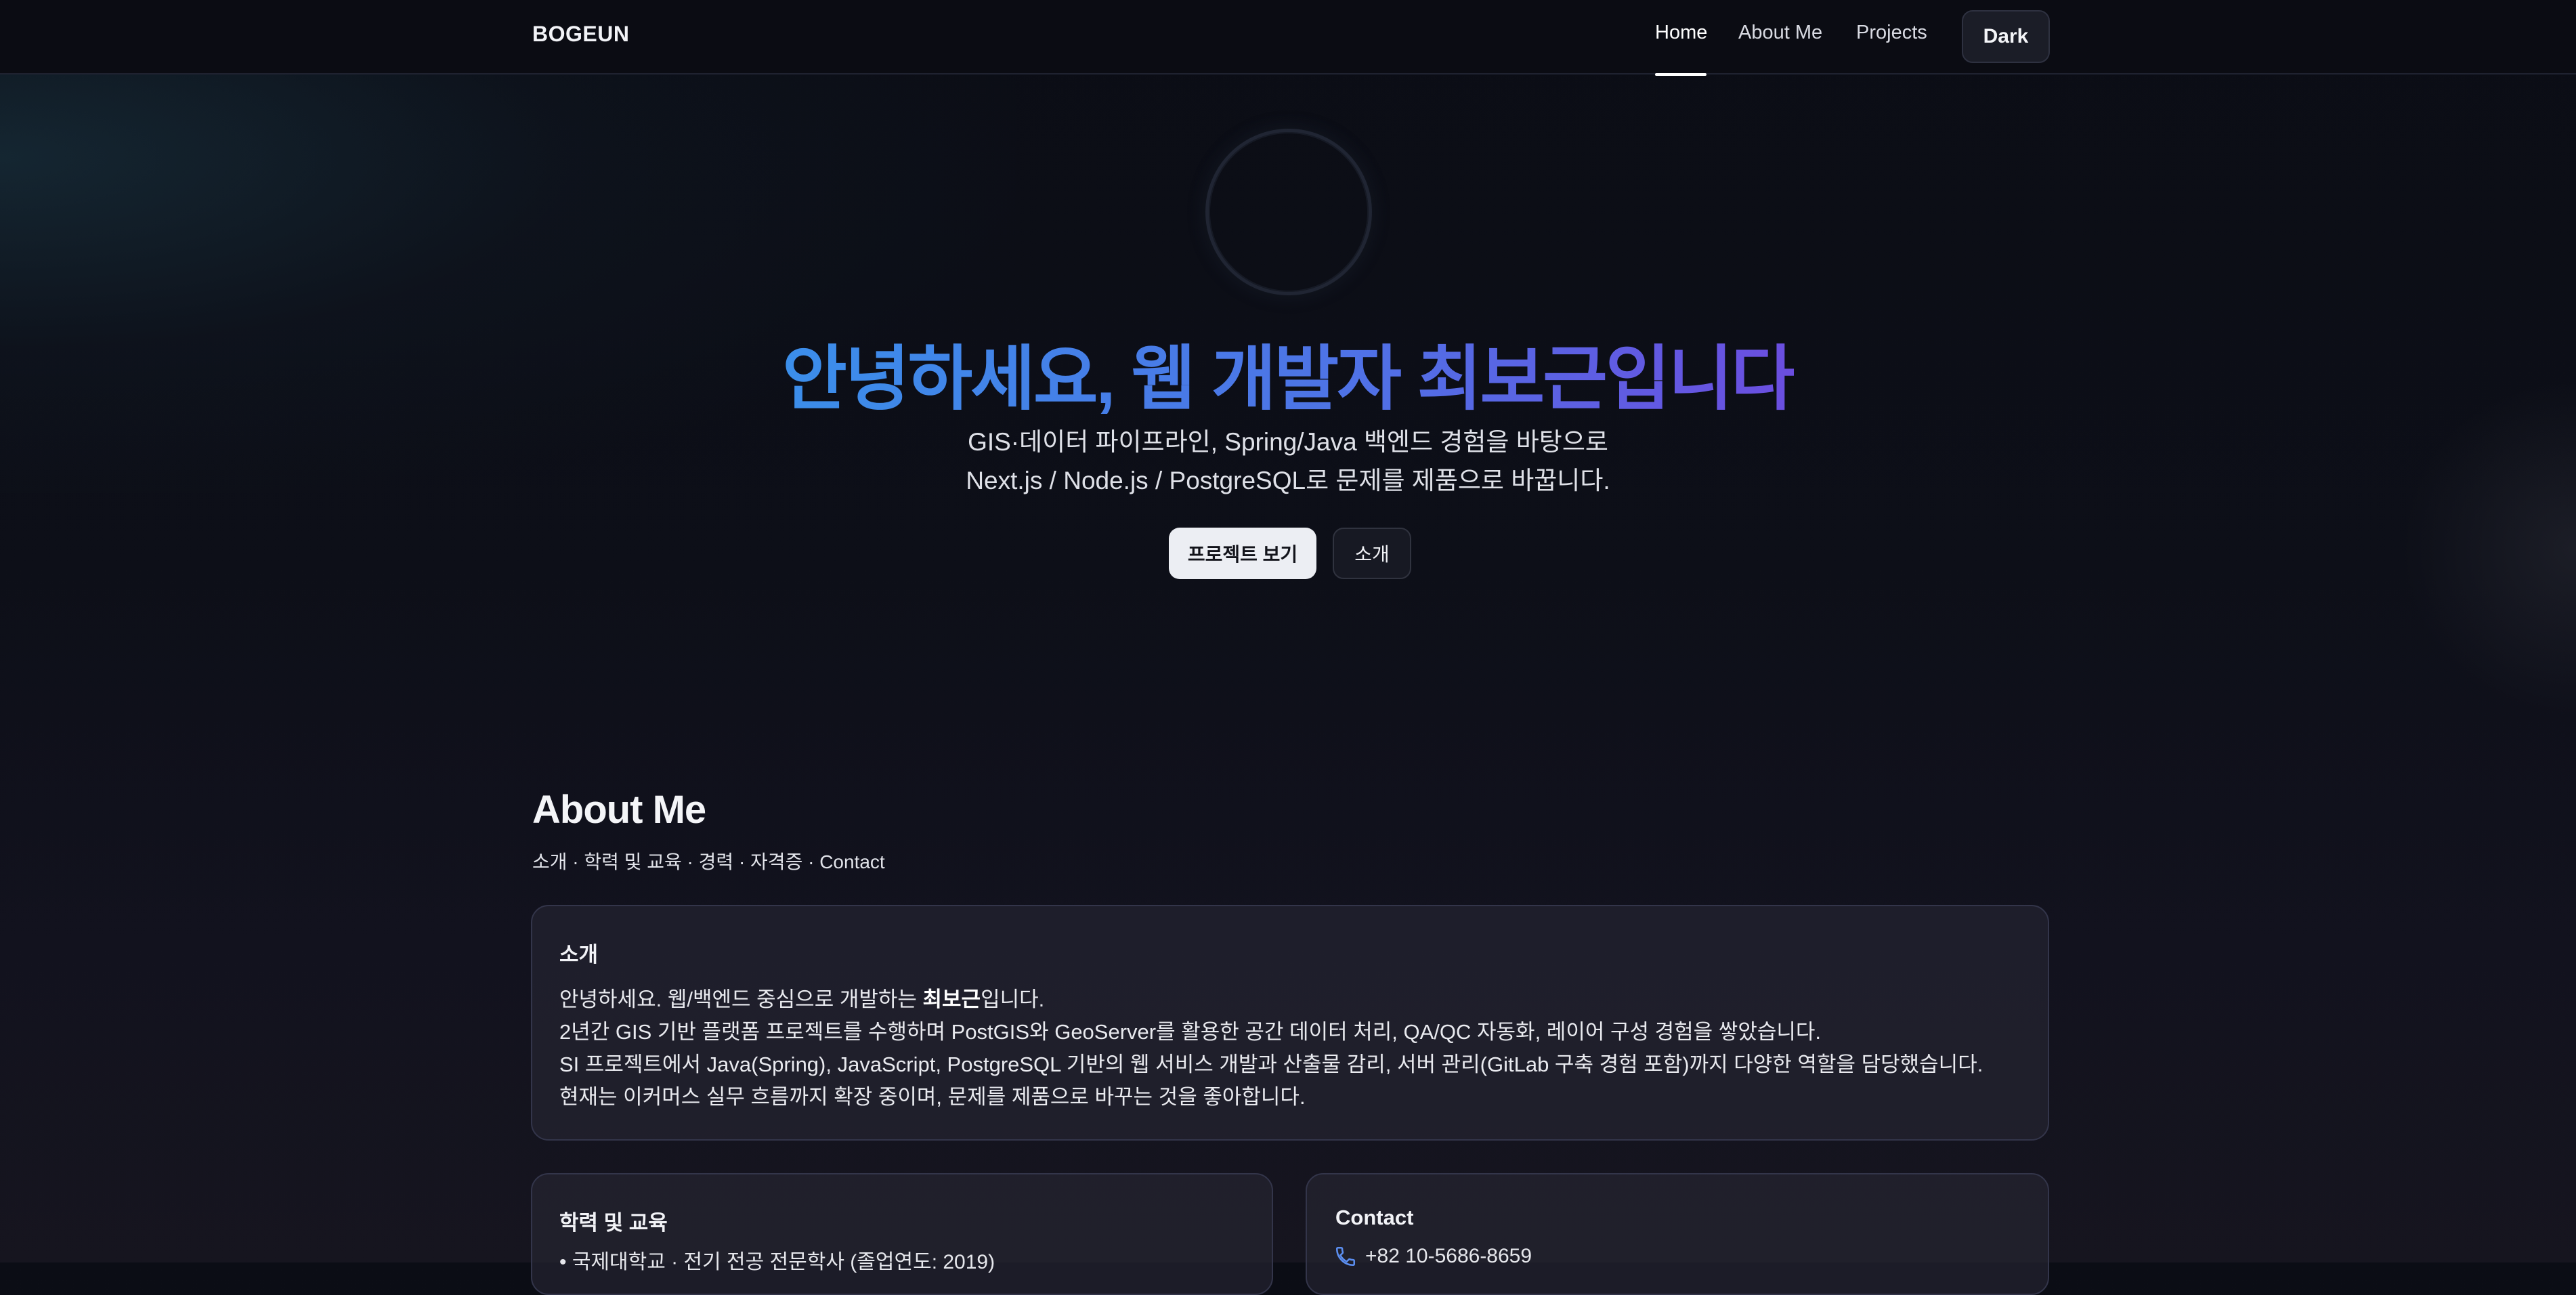 This screenshot has width=2576, height=1295. Describe the element at coordinates (1677, 1234) in the screenshot. I see `contact-card: Contact` at that location.